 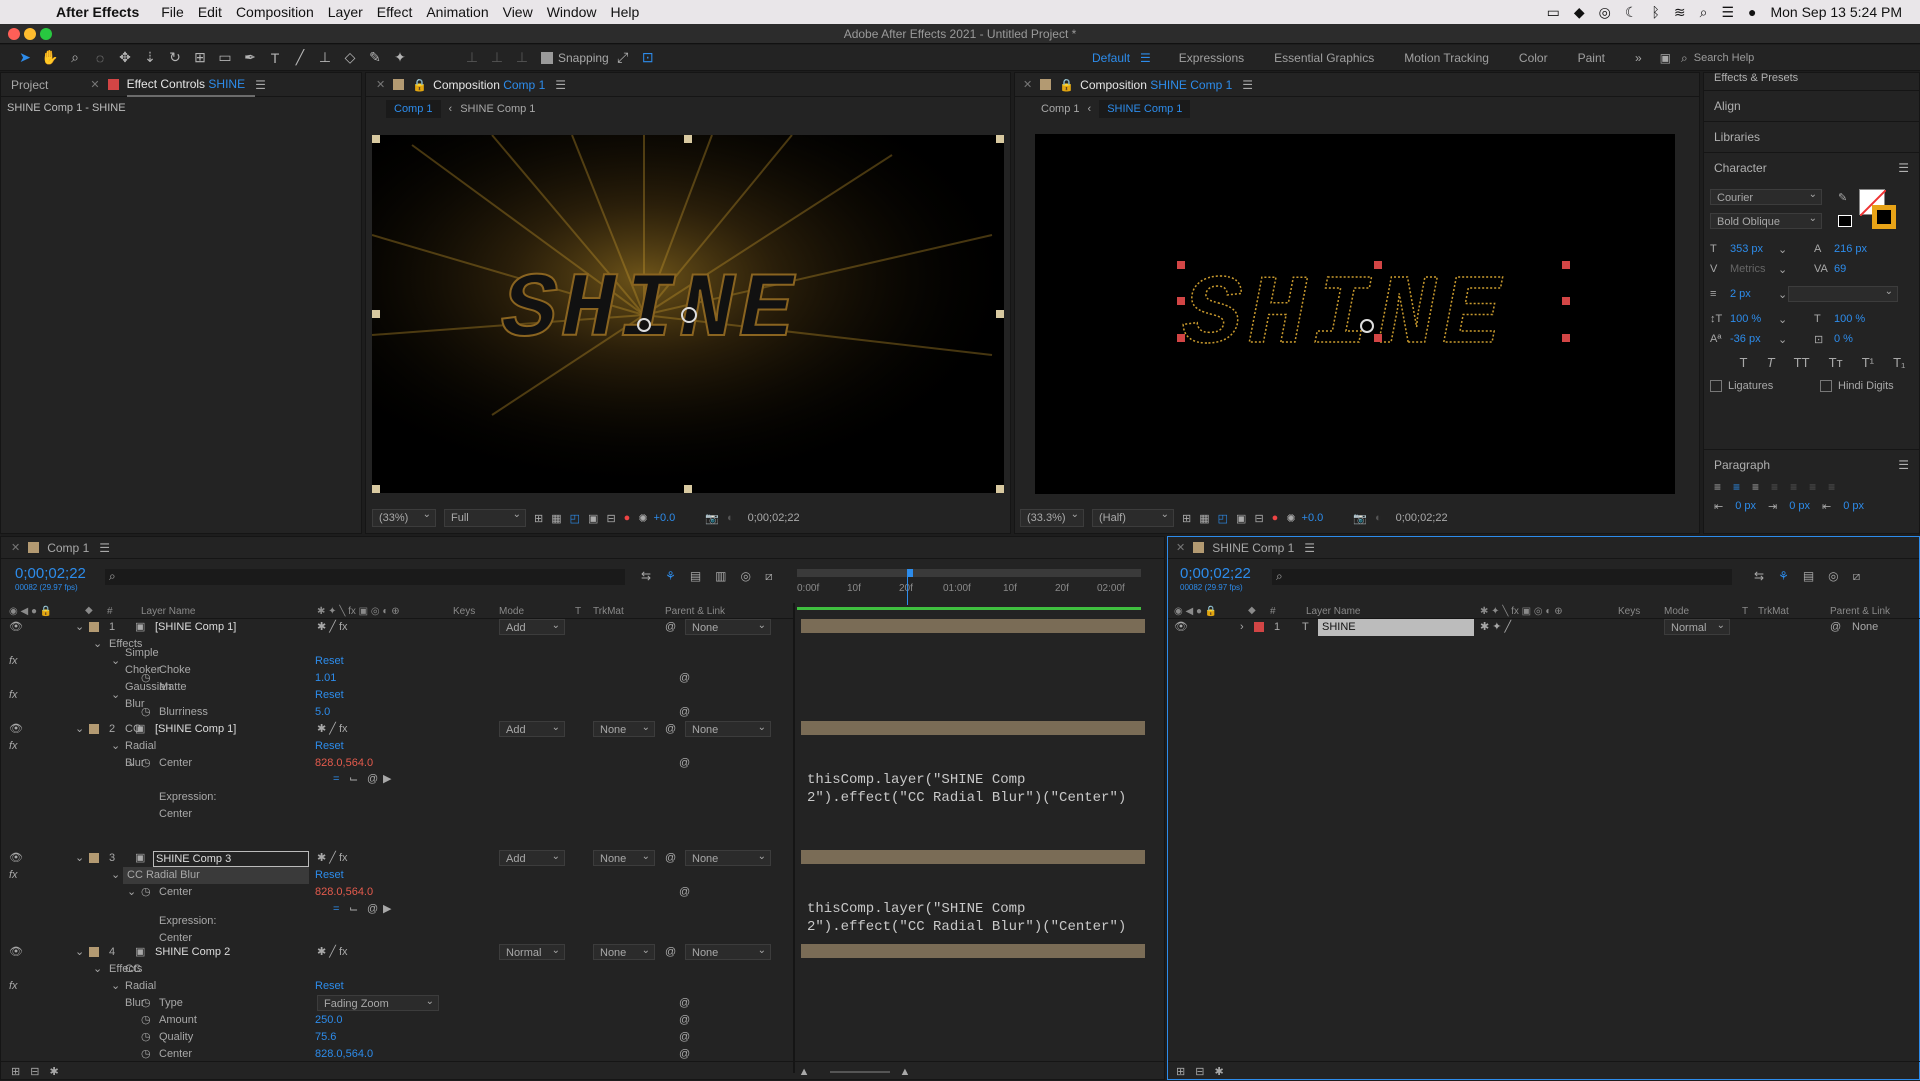 What do you see at coordinates (375, 58) in the screenshot?
I see `roto-brush-tool-icon: ✎` at bounding box center [375, 58].